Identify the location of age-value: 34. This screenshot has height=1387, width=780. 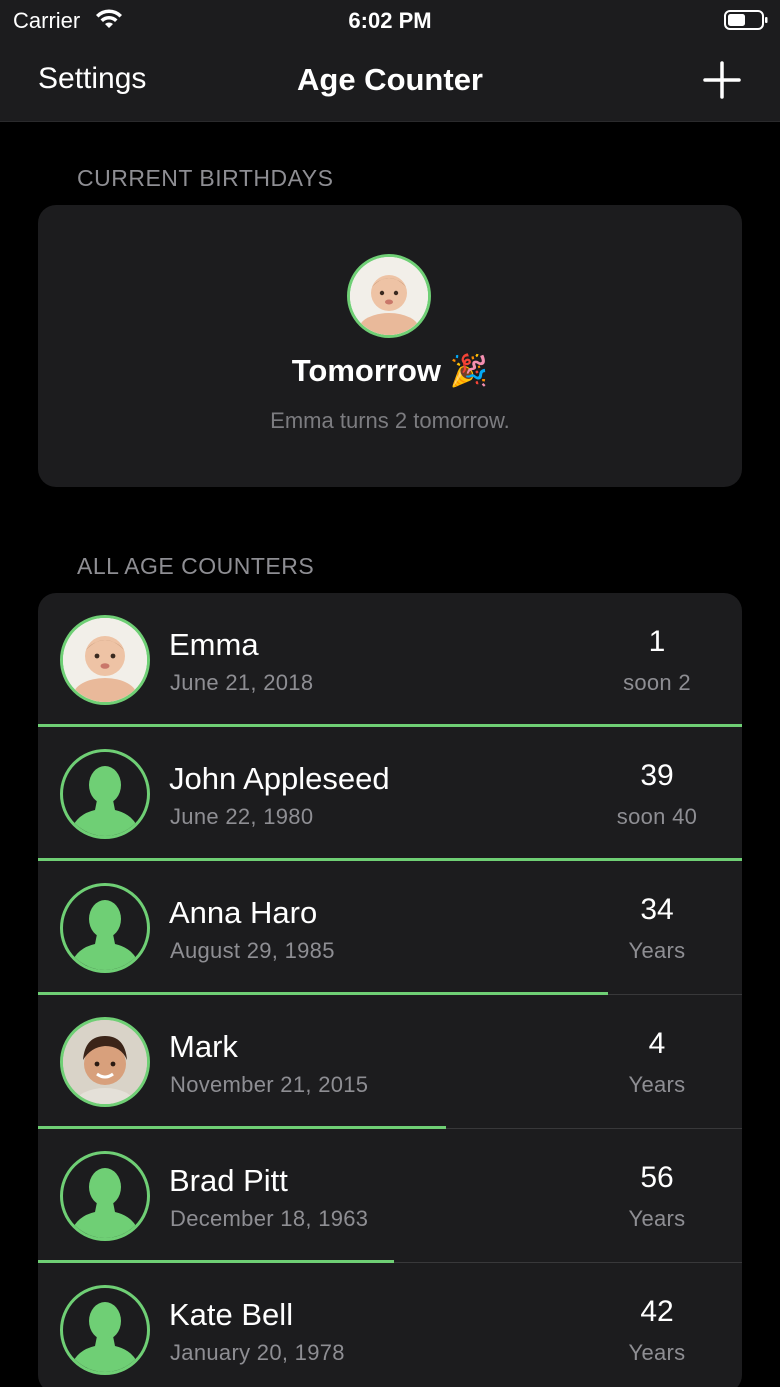
(657, 909).